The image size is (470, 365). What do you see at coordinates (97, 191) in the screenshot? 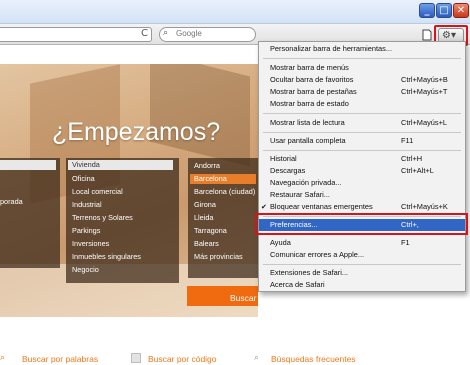
I see `list-item: Local comercial` at bounding box center [97, 191].